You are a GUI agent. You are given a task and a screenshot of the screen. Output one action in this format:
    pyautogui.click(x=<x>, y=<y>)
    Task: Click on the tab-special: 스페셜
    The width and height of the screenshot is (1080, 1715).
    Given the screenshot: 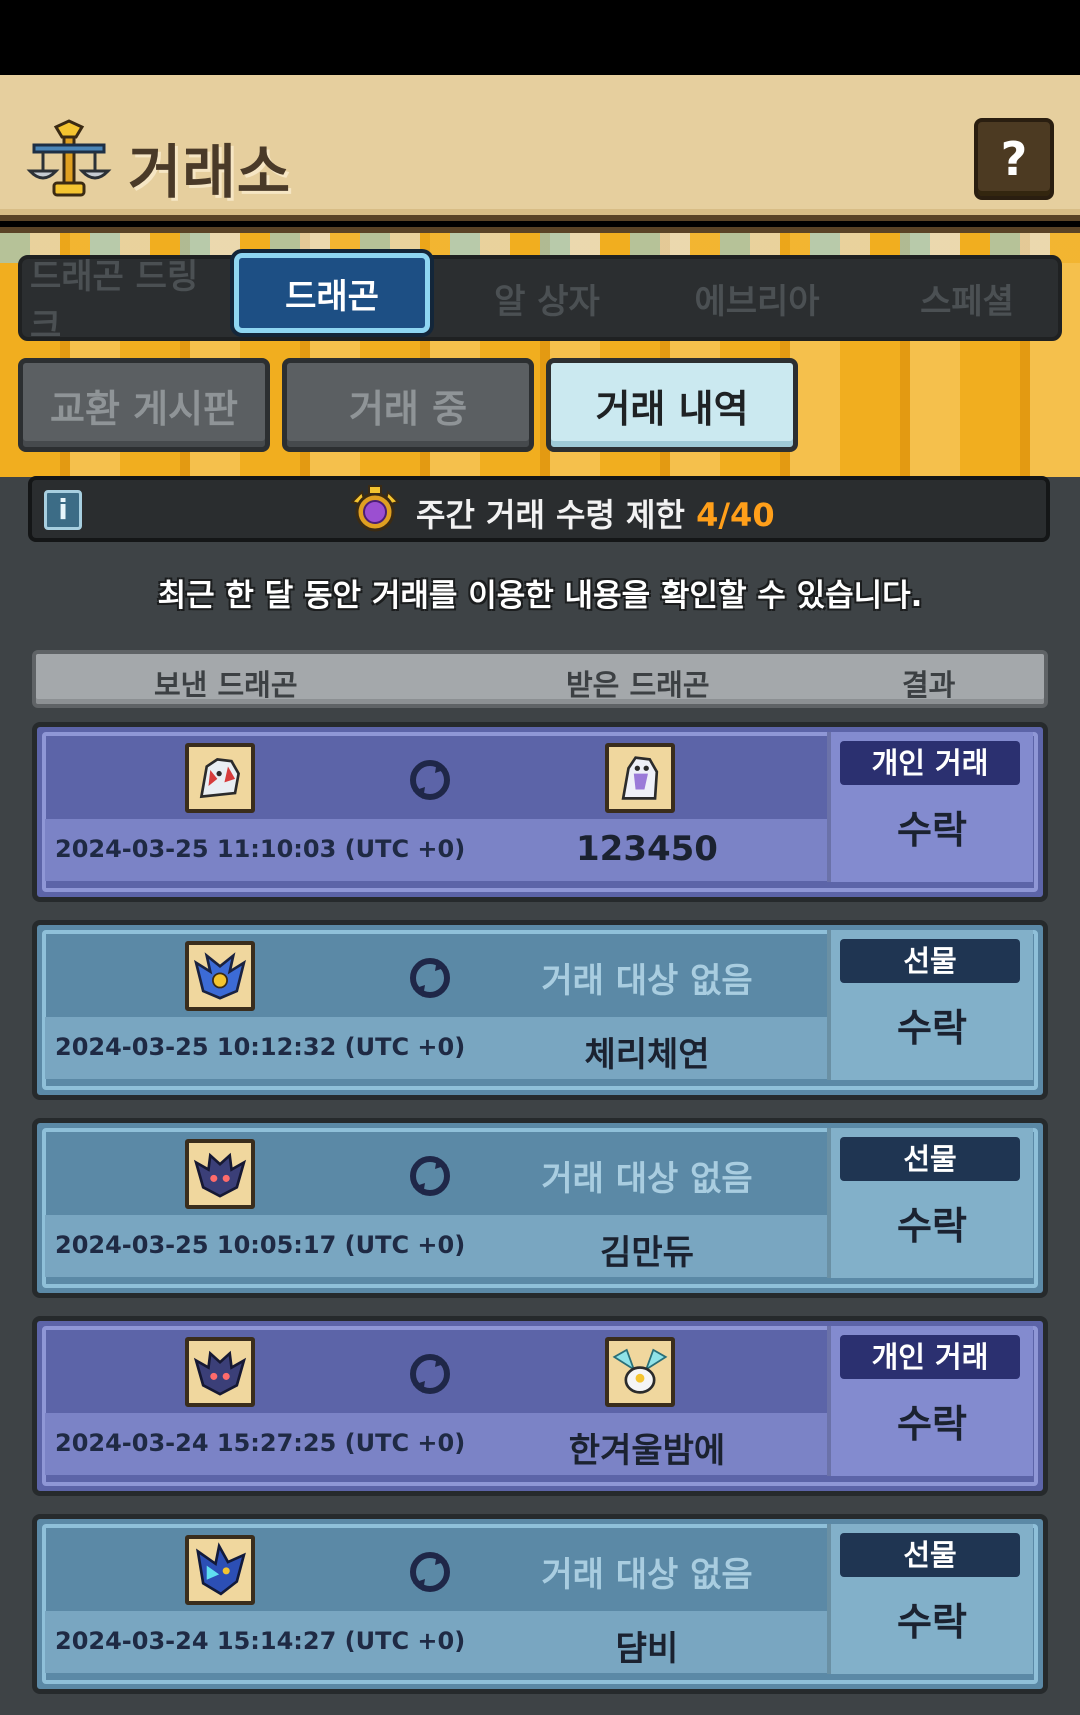 What is the action you would take?
    pyautogui.click(x=967, y=298)
    